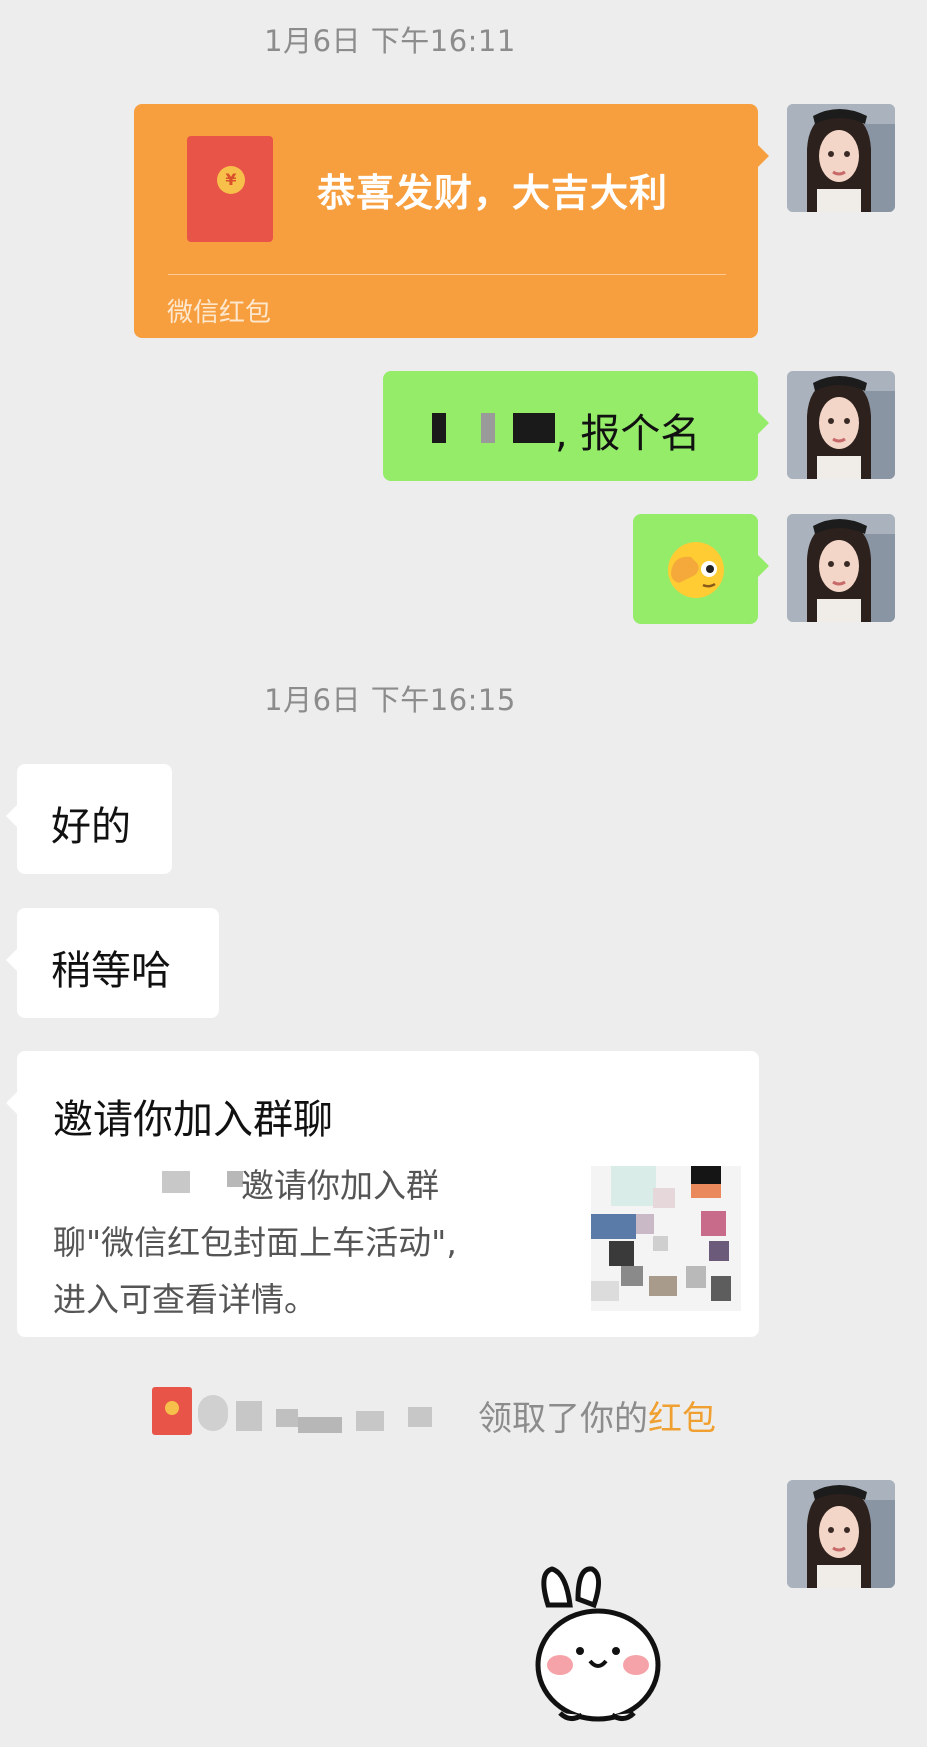 This screenshot has width=927, height=1747. Describe the element at coordinates (451, 221) in the screenshot. I see `red-packet-message: ¥ 恭喜发财，大吉大利 微信红包` at that location.